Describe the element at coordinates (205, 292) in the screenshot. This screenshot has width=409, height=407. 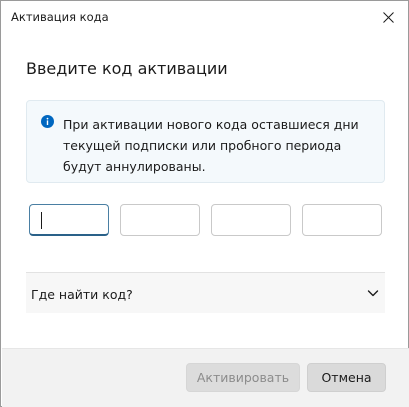
I see `where-to-find-code-expander: Где найти код?` at that location.